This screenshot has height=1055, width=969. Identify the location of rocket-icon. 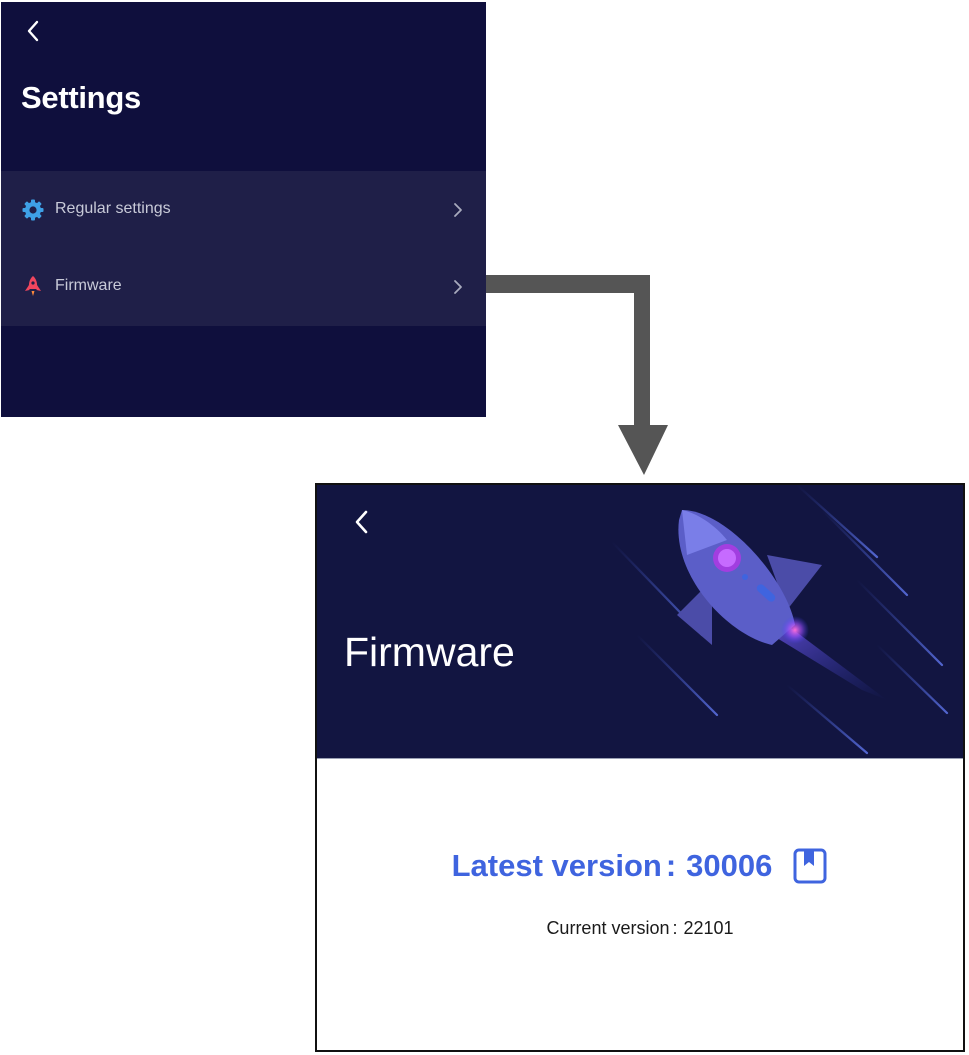
(33, 286).